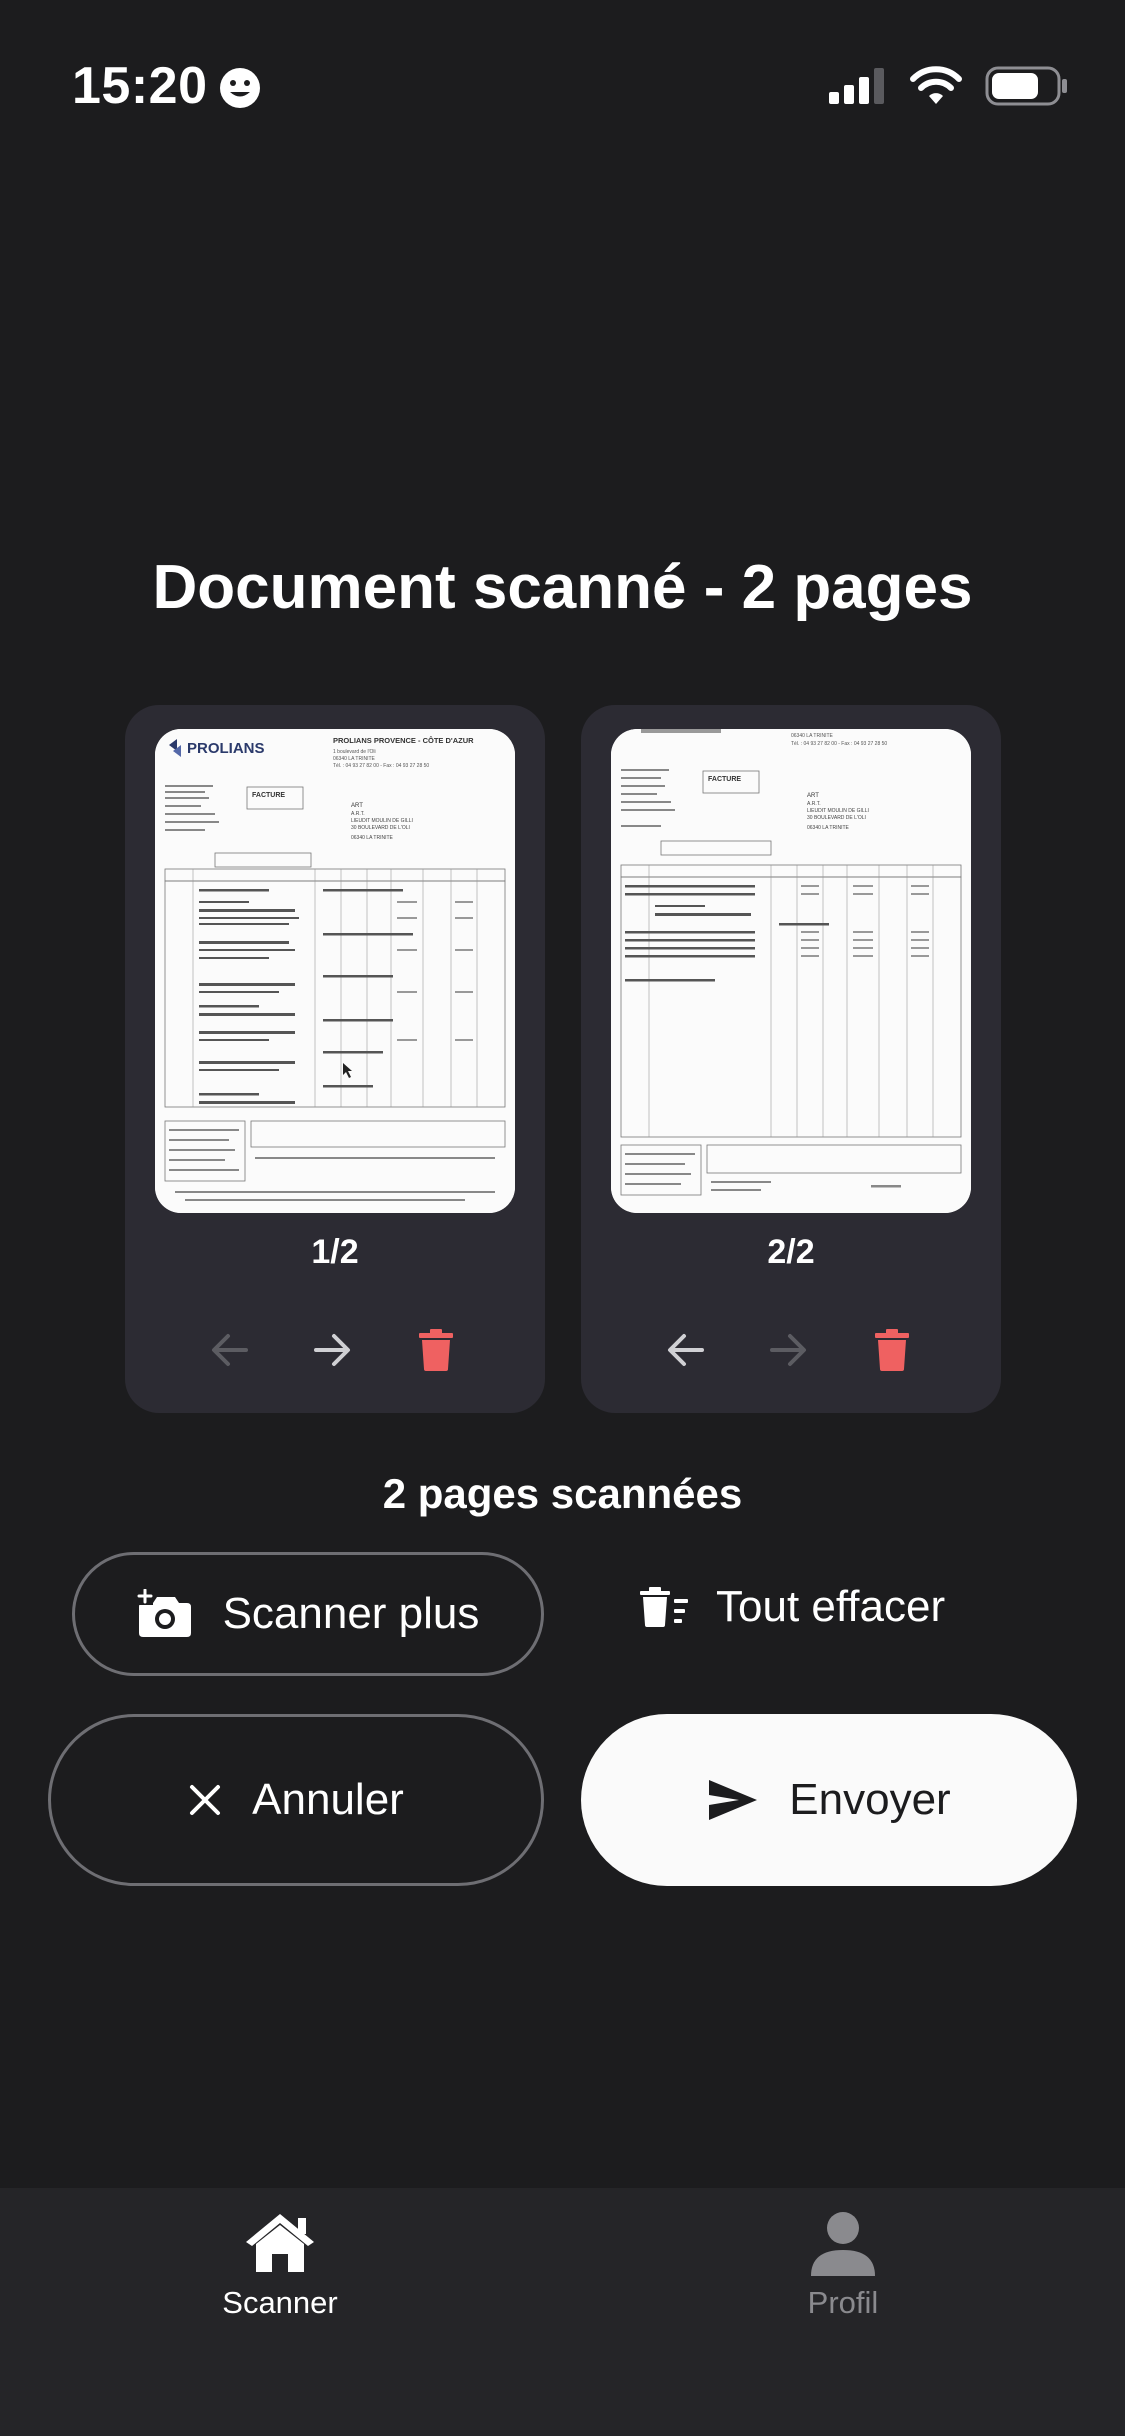  I want to click on page-number-label: 2/2, so click(791, 1252).